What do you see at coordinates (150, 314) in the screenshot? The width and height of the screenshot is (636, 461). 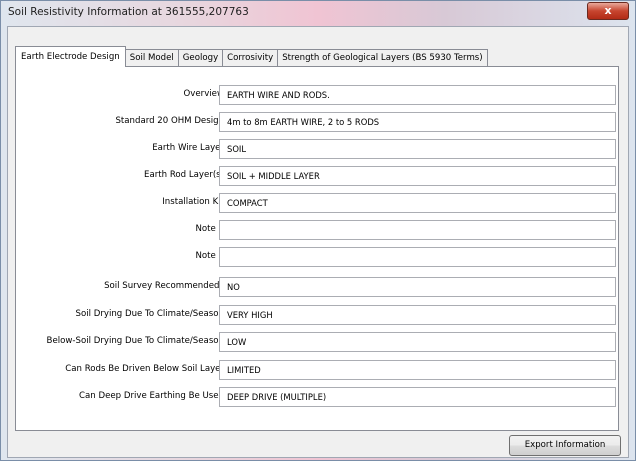 I see `field-label: Soil Drying Due To Climate/Season` at bounding box center [150, 314].